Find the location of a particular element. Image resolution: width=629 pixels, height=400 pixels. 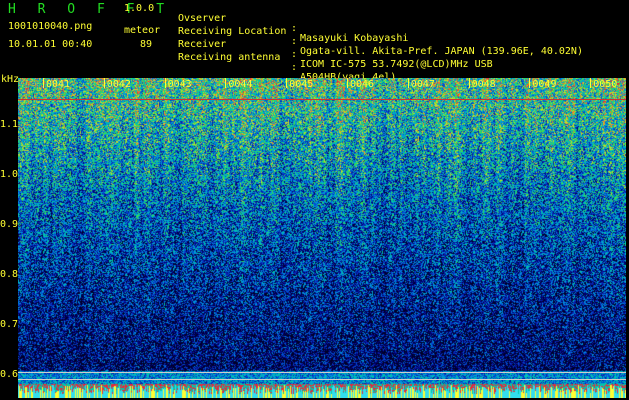

y-tick-label: 0.9 is located at coordinates (9, 224).